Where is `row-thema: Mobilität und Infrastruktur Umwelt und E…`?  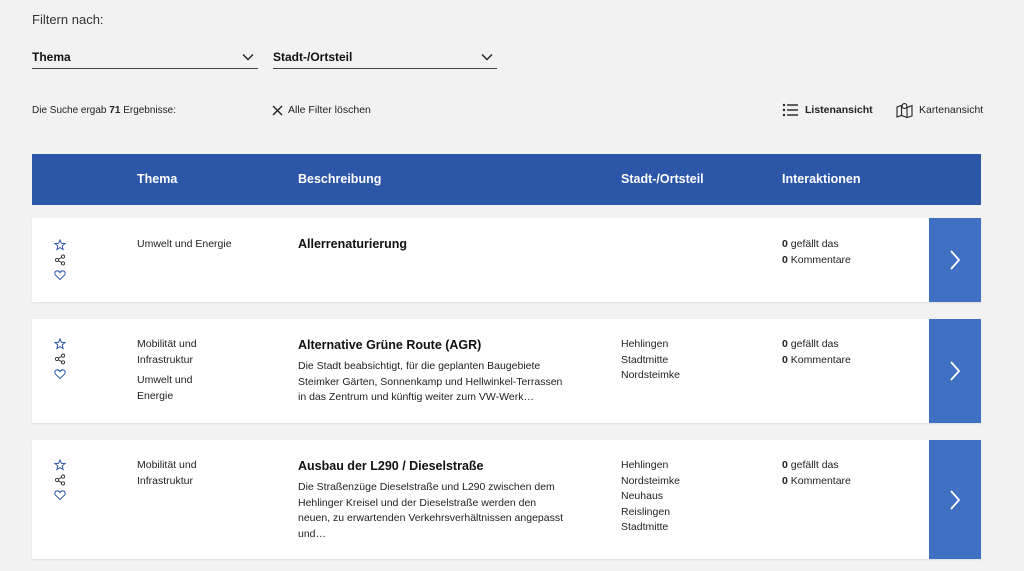 row-thema: Mobilität und Infrastruktur Umwelt und E… is located at coordinates (182, 373).